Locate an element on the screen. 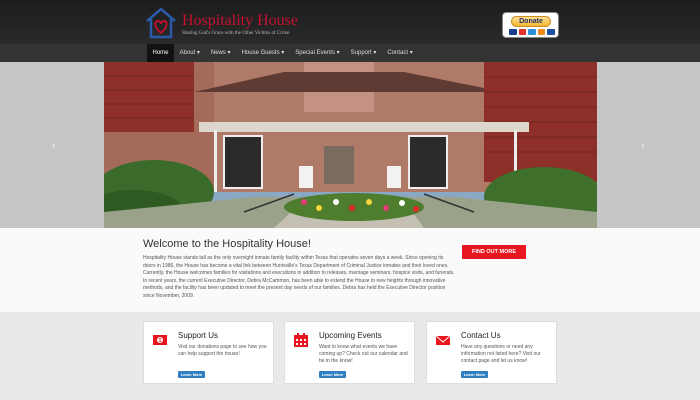  card-title: Contact Us is located at coordinates (481, 335).